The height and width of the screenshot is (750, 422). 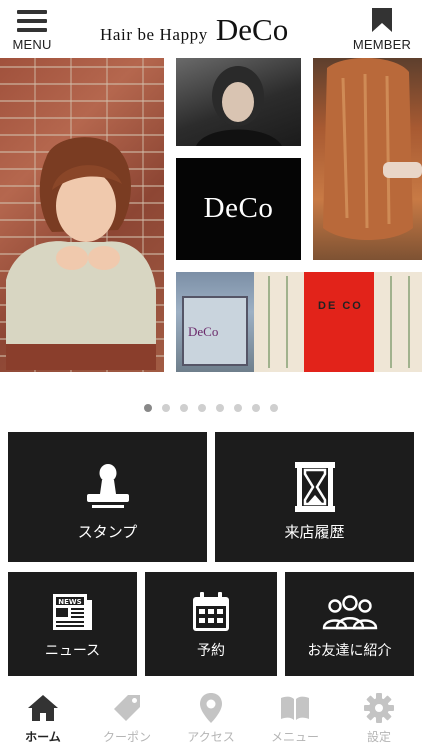 I want to click on hourglass-icon, so click(x=314, y=487).